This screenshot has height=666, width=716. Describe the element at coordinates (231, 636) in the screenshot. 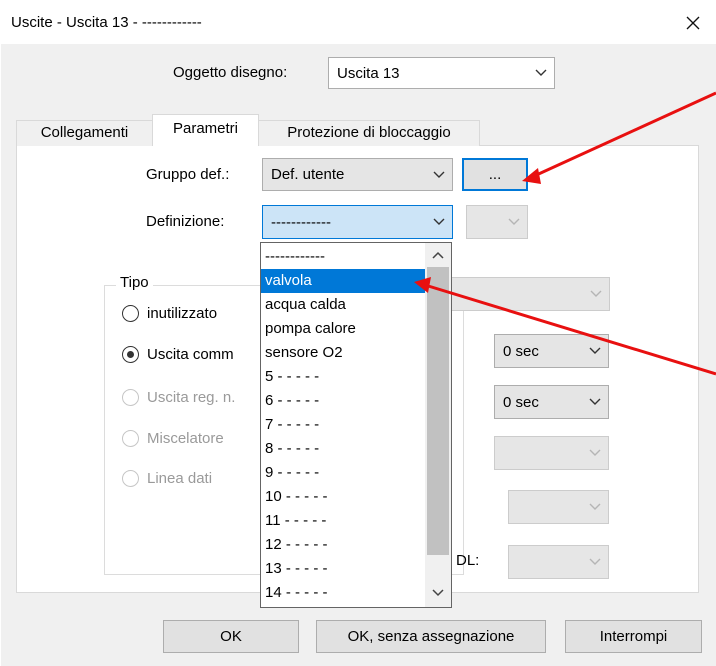

I see `ok-button: OK` at that location.